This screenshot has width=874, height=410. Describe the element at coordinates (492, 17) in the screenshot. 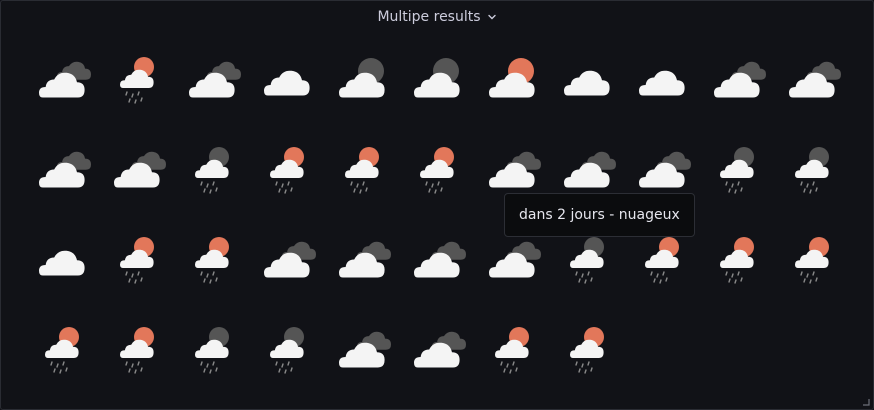

I see `chevron-down-icon` at that location.